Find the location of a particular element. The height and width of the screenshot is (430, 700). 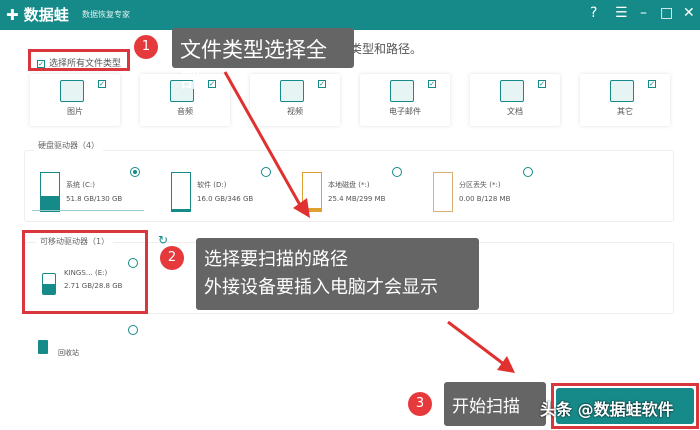

step-1-badge: 1 is located at coordinates (146, 47).